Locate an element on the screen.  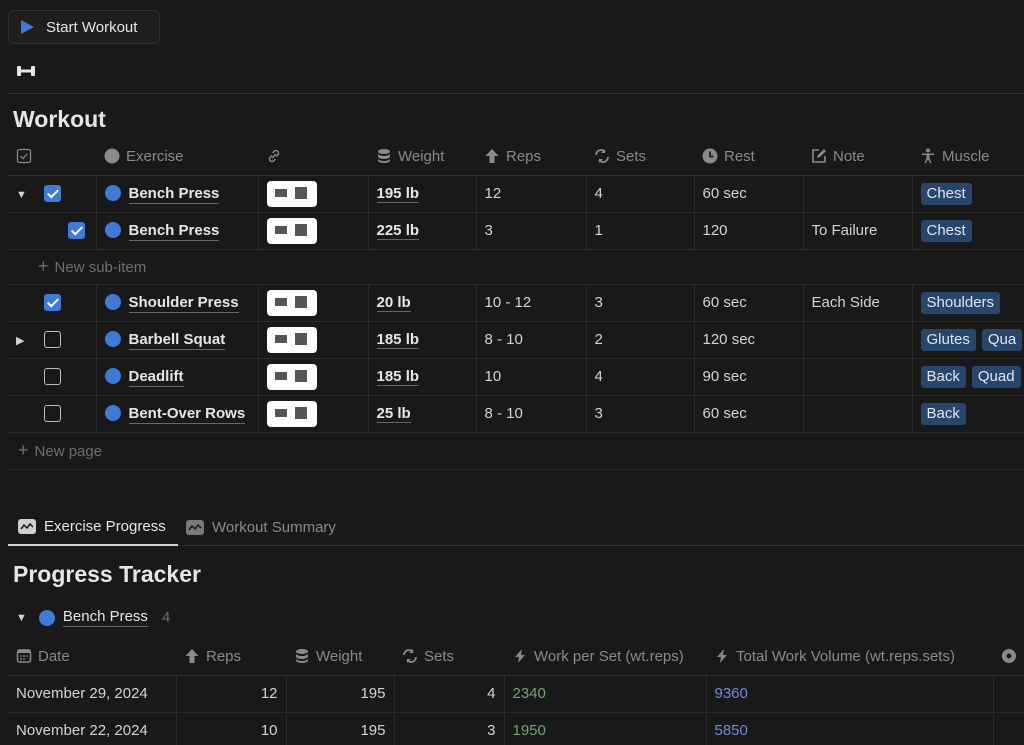
rest-cell: 120 is located at coordinates (748, 231).